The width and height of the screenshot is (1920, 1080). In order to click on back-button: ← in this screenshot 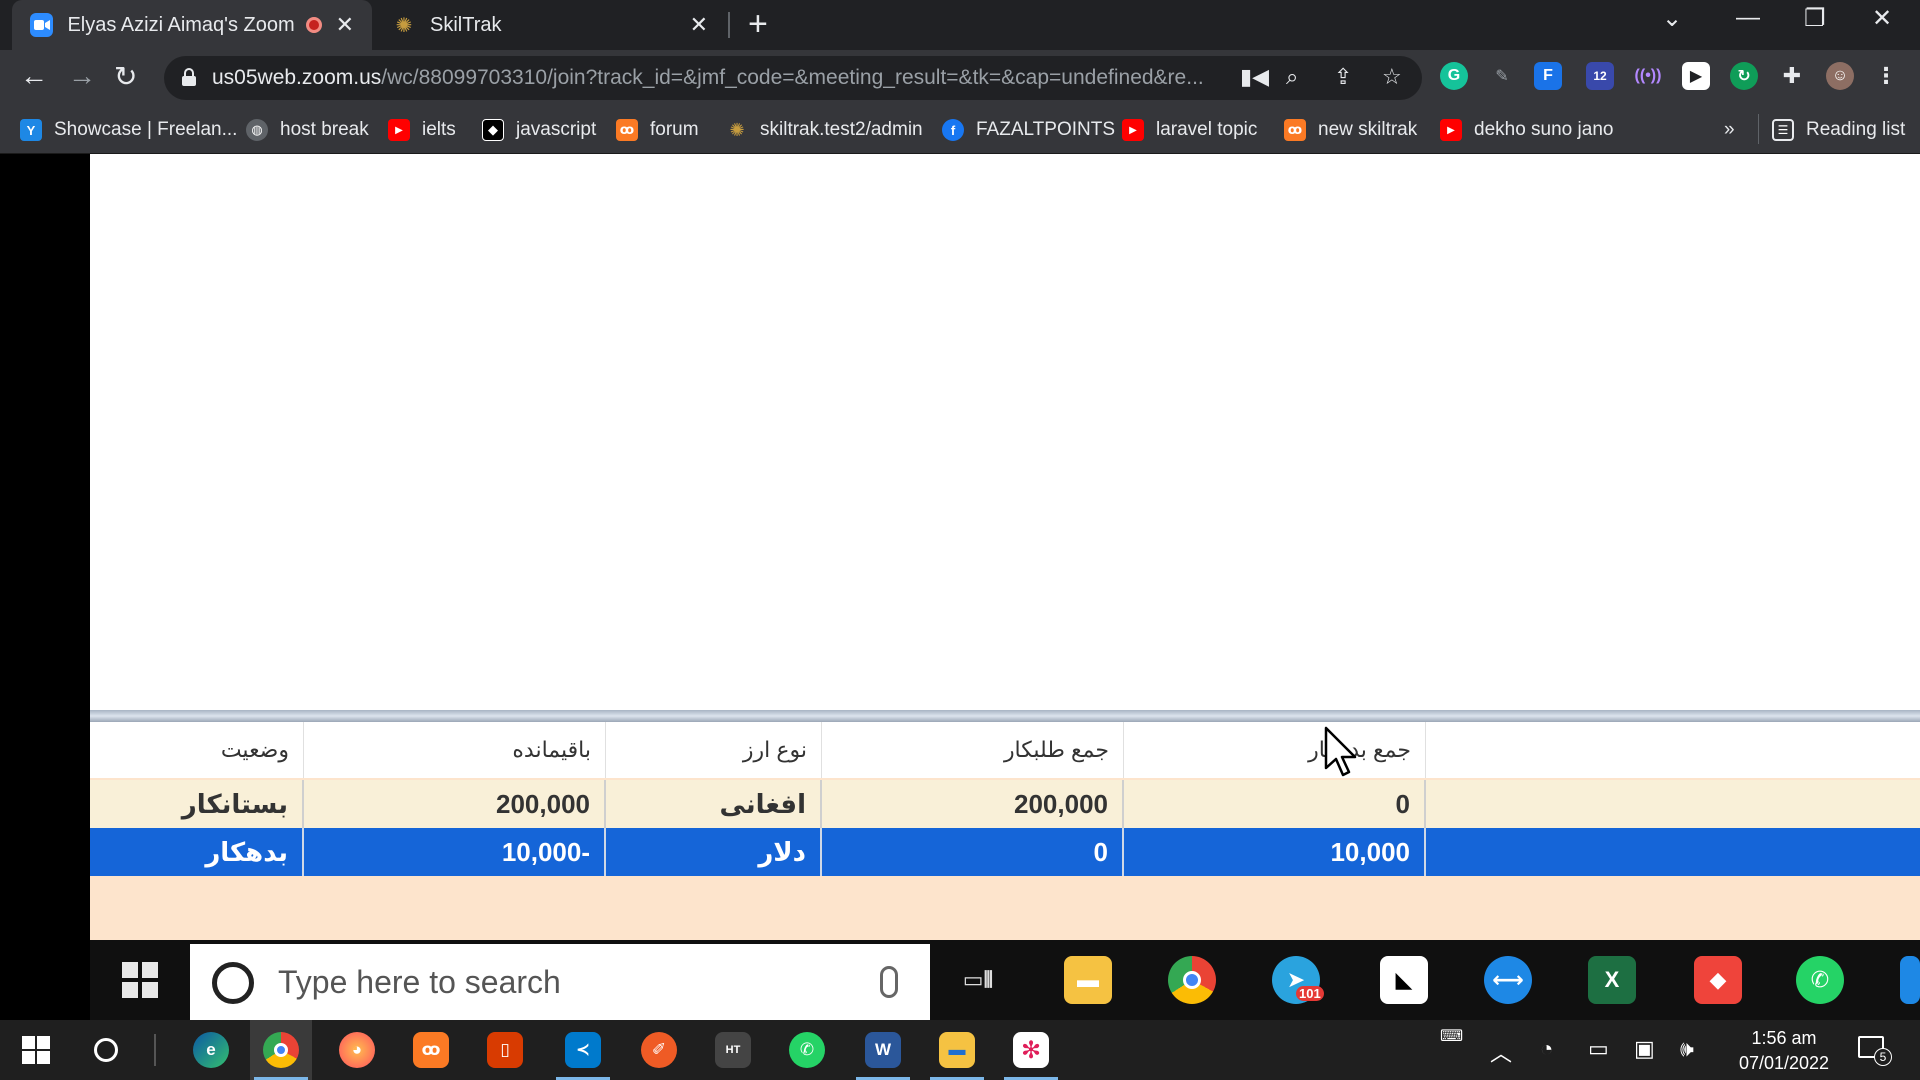, I will do `click(34, 76)`.